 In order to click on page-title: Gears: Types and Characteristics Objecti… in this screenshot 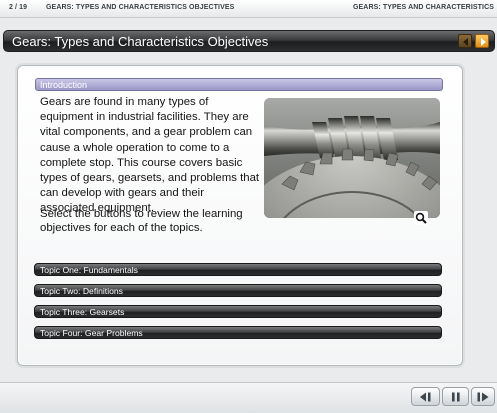, I will do `click(140, 41)`.